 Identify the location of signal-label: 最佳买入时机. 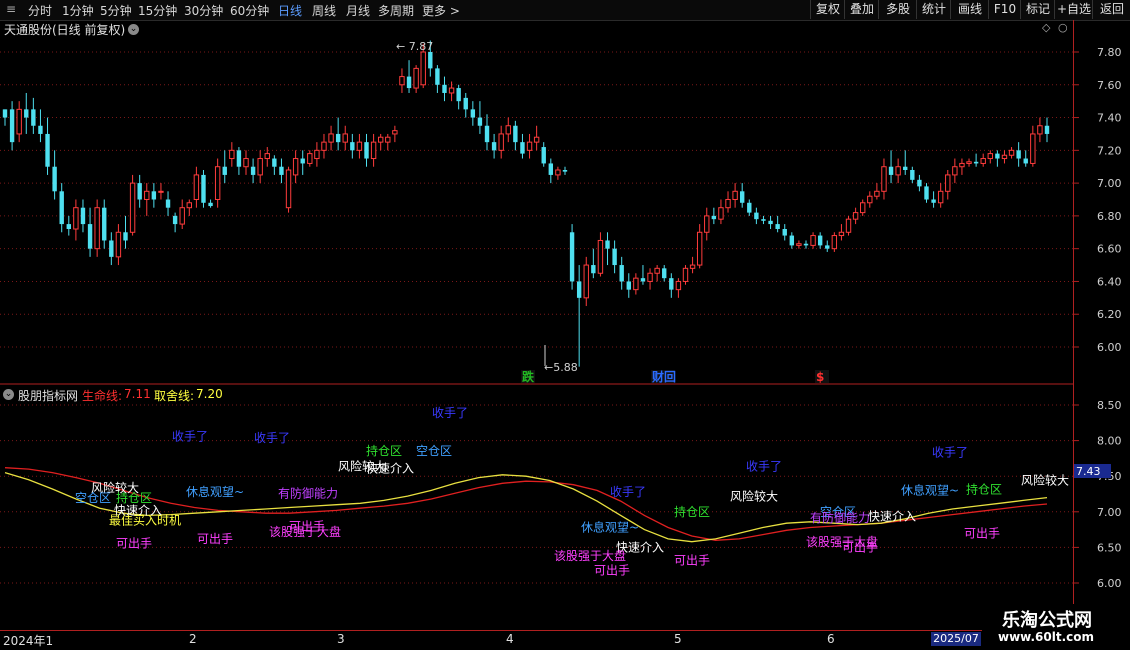
(145, 521).